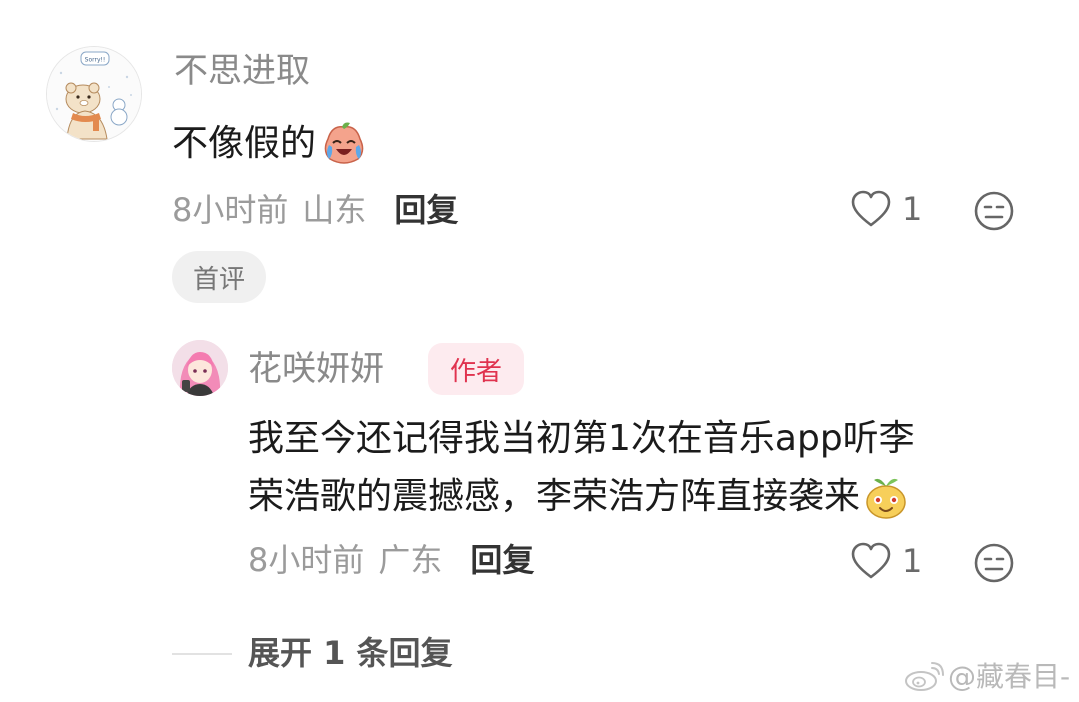 The image size is (1079, 702). Describe the element at coordinates (316, 369) in the screenshot. I see `replier-username: 花咲妍妍` at that location.